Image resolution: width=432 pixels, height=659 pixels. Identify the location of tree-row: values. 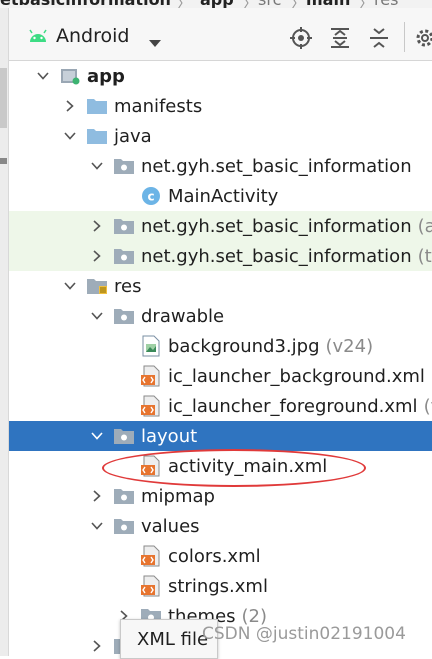
(220, 526).